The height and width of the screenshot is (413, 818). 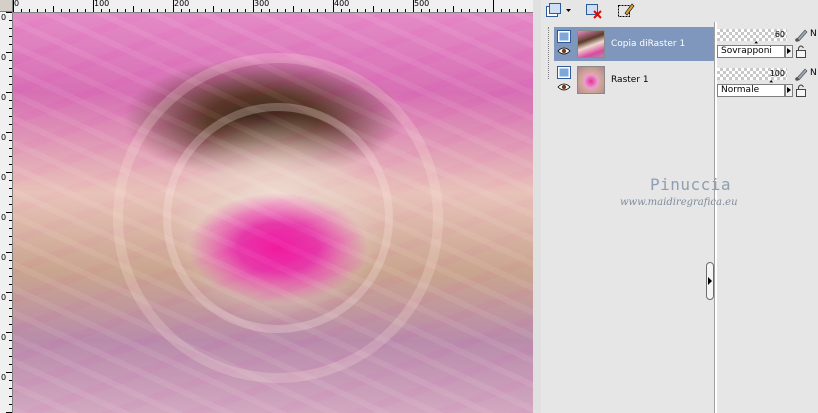 What do you see at coordinates (752, 35) in the screenshot?
I see `opacity-slider: 60` at bounding box center [752, 35].